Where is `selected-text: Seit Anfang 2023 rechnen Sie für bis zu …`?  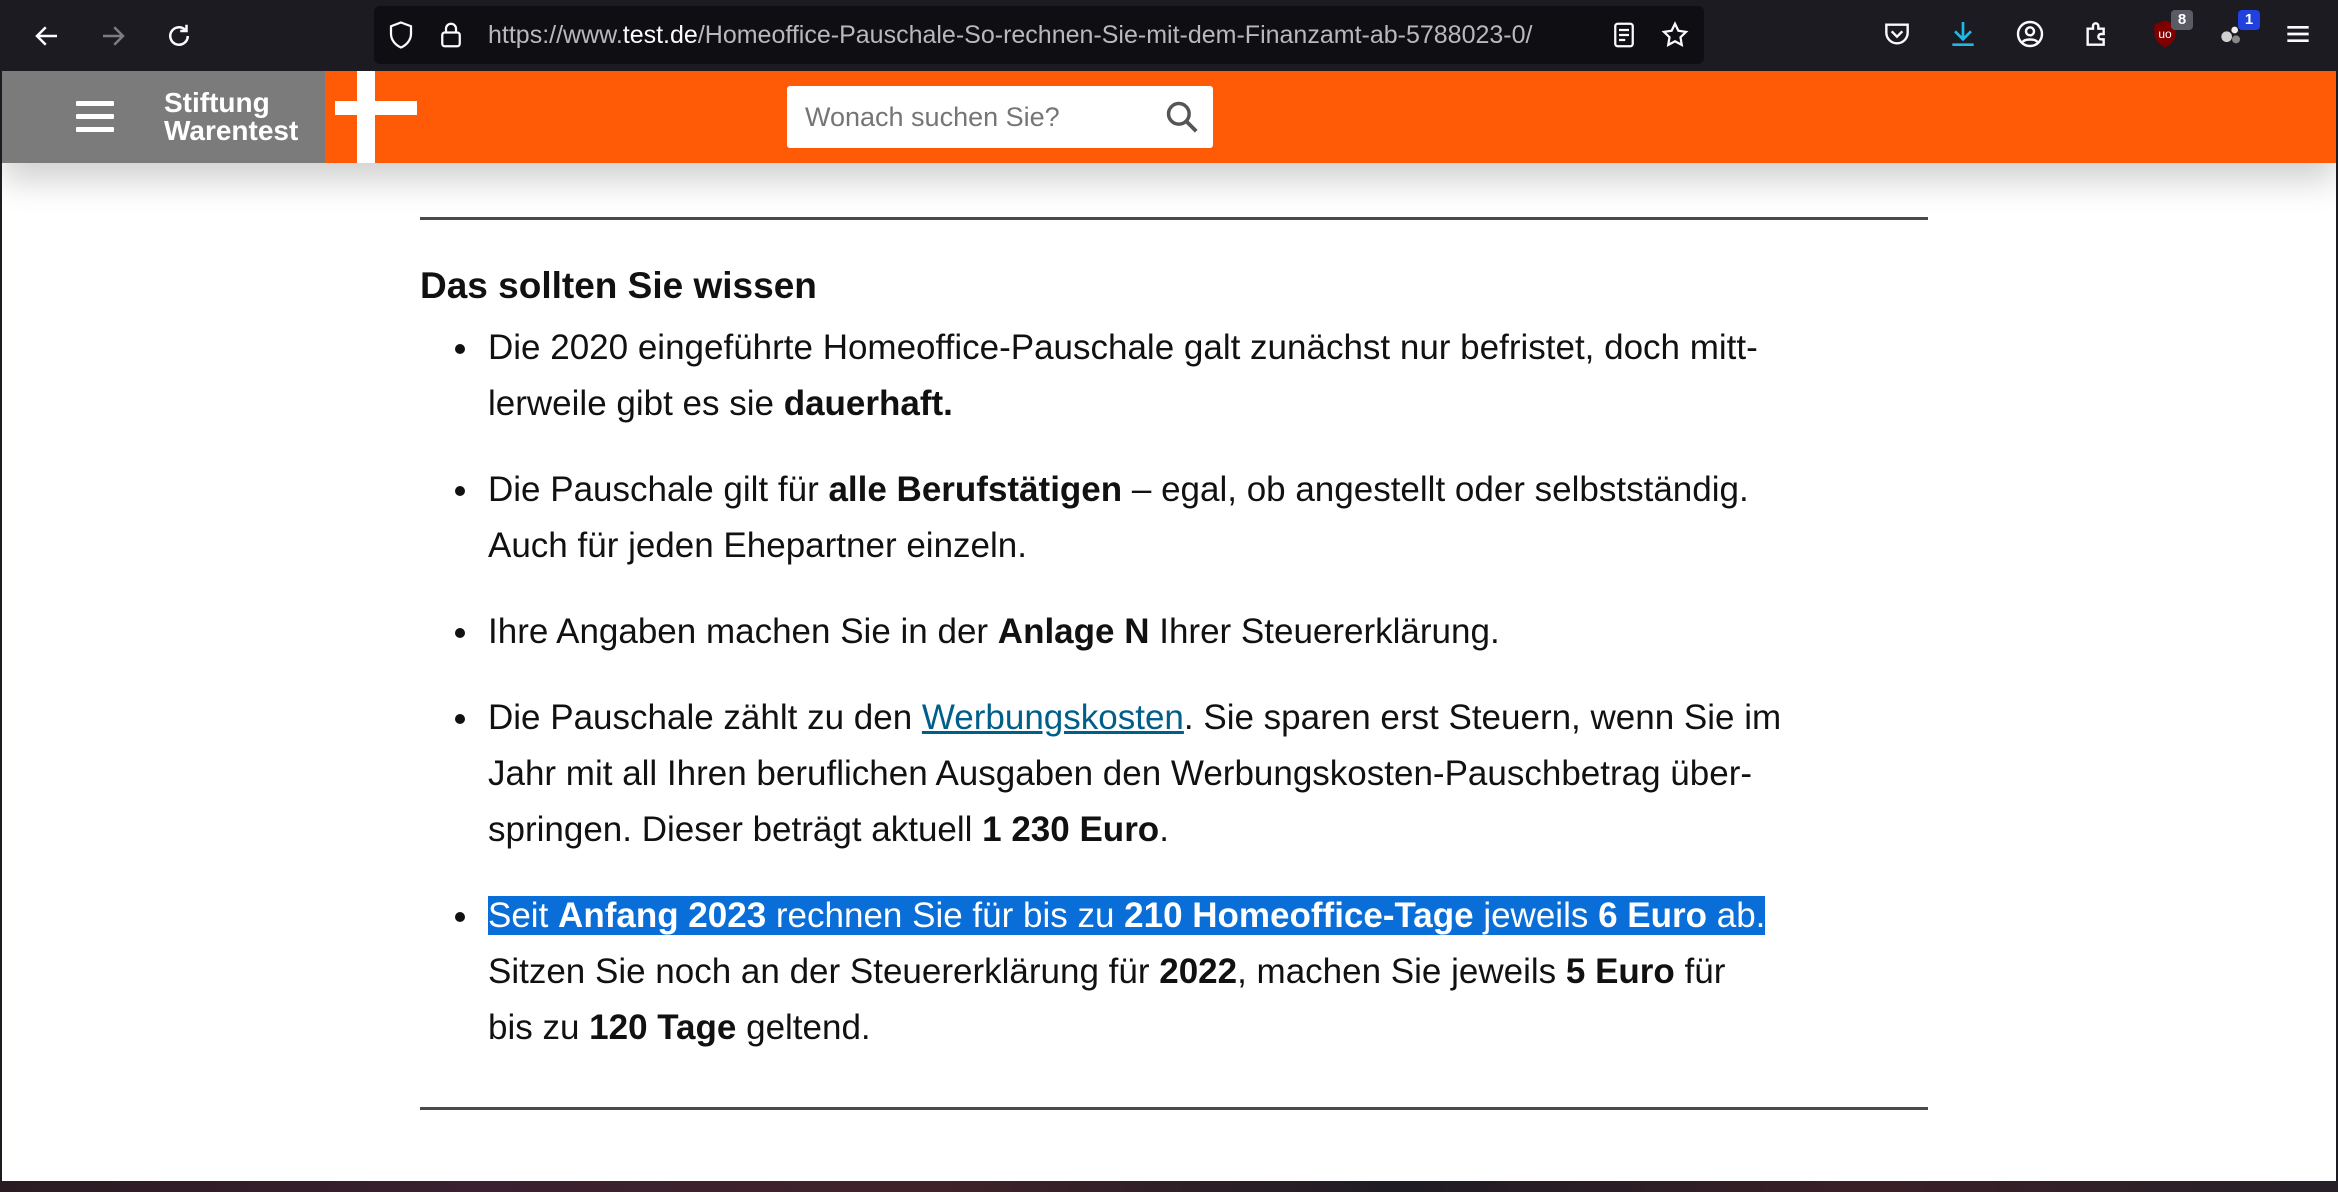
selected-text: Seit Anfang 2023 rechnen Sie für bis zu … is located at coordinates (1127, 915).